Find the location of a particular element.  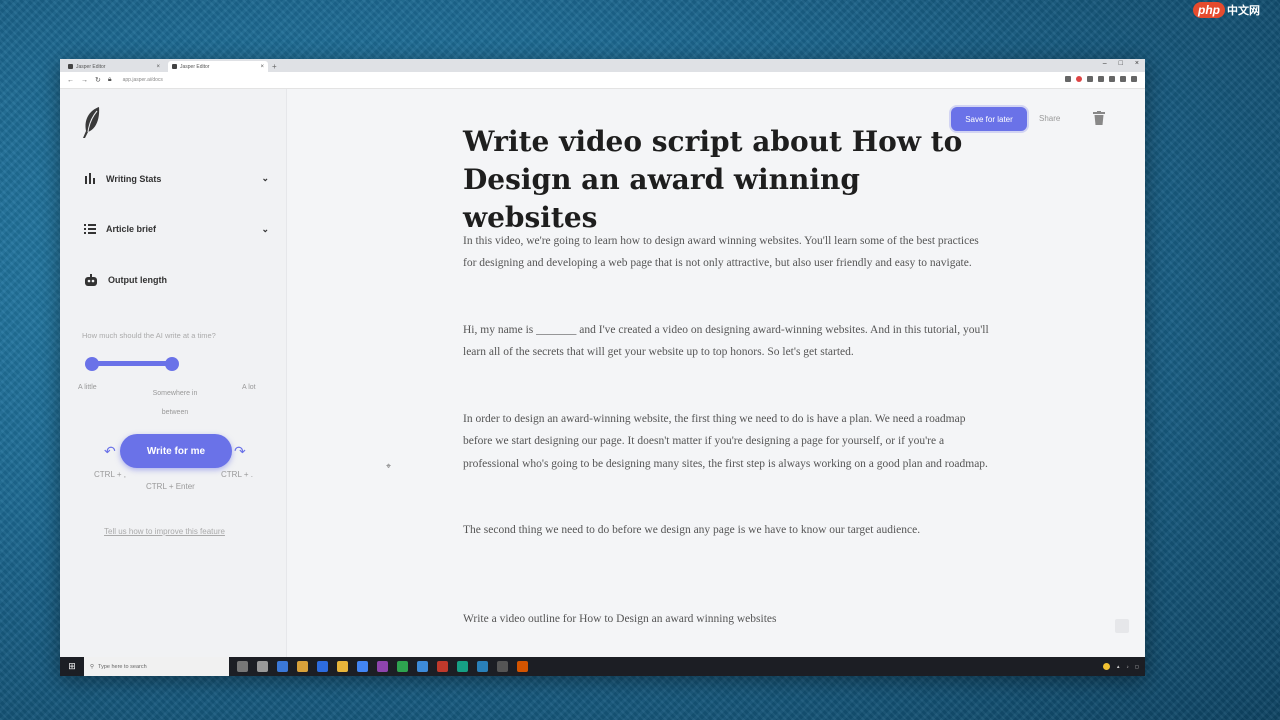

lock-icon: 🔒︎ is located at coordinates (109, 79).